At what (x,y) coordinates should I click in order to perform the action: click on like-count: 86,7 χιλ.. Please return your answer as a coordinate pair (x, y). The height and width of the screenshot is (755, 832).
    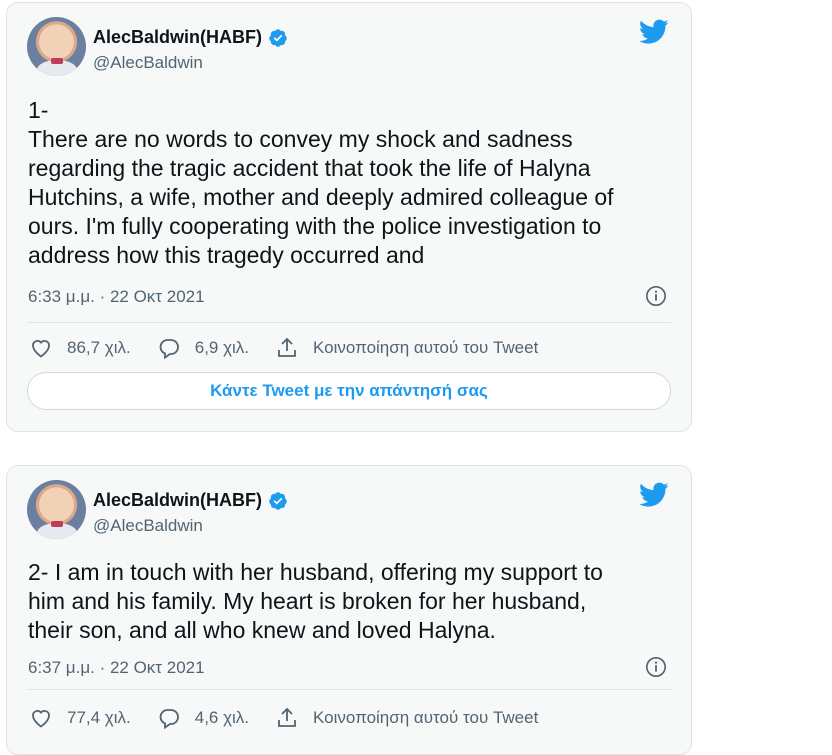
    Looking at the image, I should click on (99, 347).